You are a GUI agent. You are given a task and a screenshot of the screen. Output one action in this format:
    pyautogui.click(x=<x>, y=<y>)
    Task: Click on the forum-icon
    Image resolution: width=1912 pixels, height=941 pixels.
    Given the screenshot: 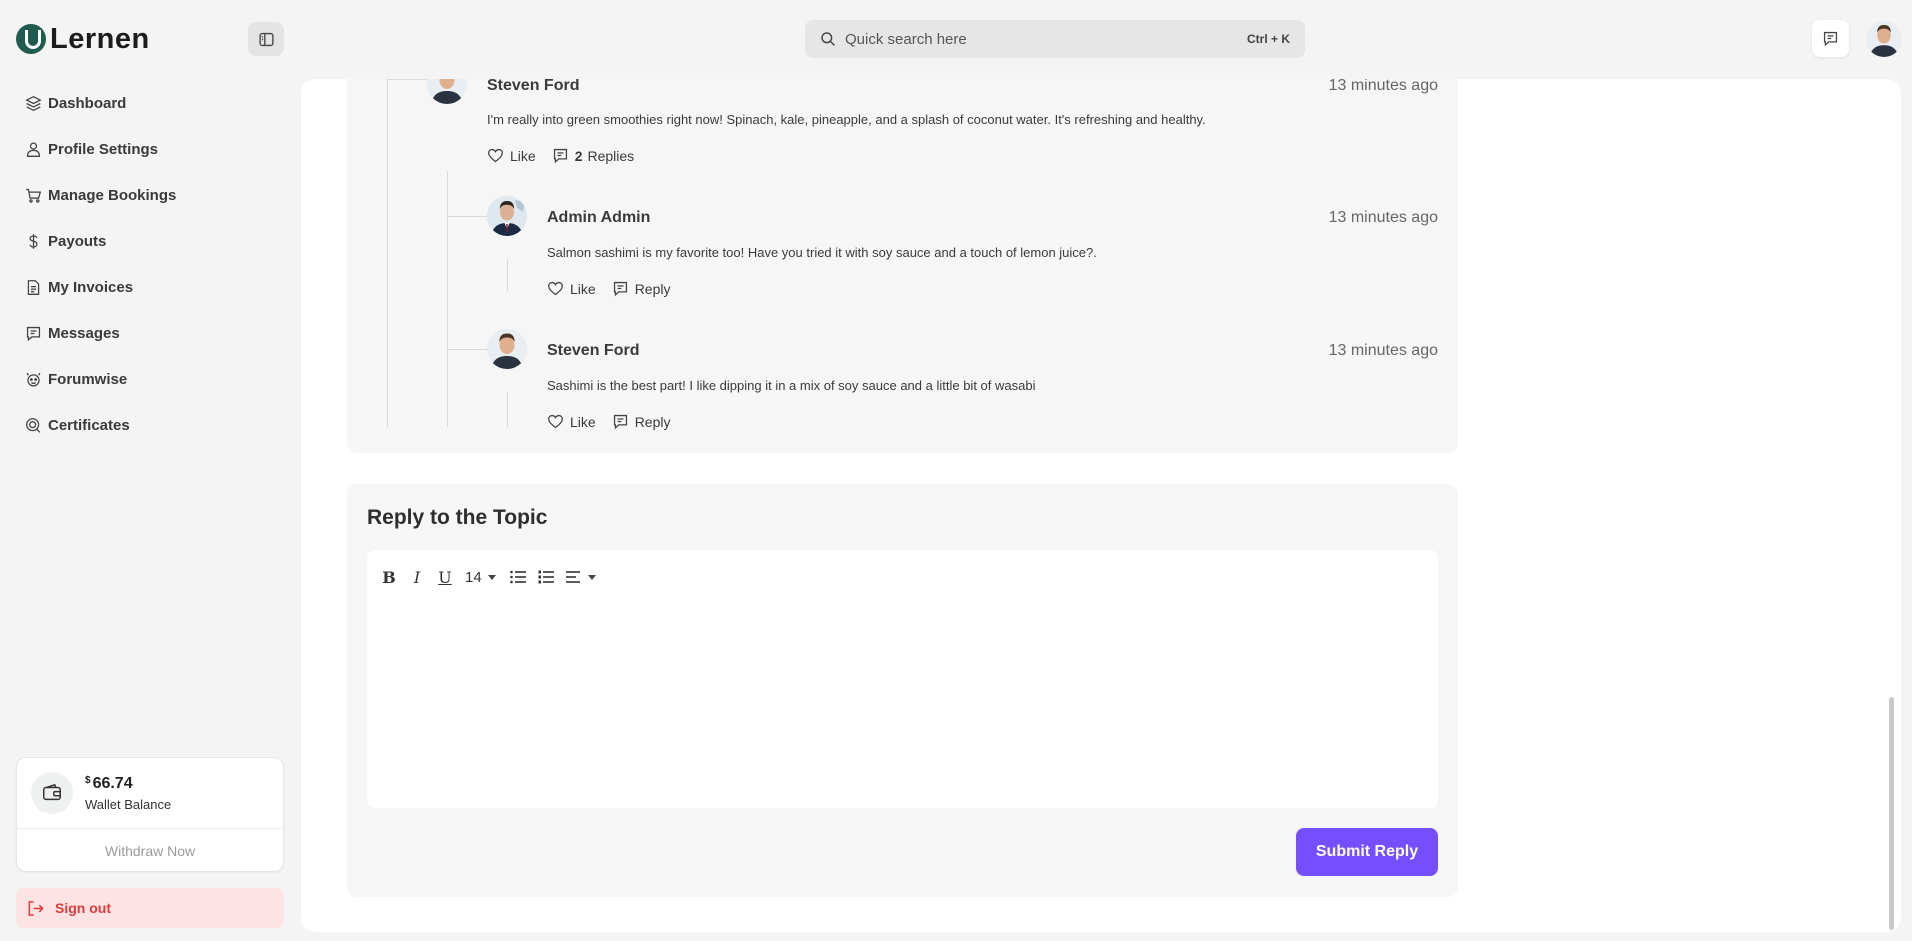 What is the action you would take?
    pyautogui.click(x=33, y=379)
    